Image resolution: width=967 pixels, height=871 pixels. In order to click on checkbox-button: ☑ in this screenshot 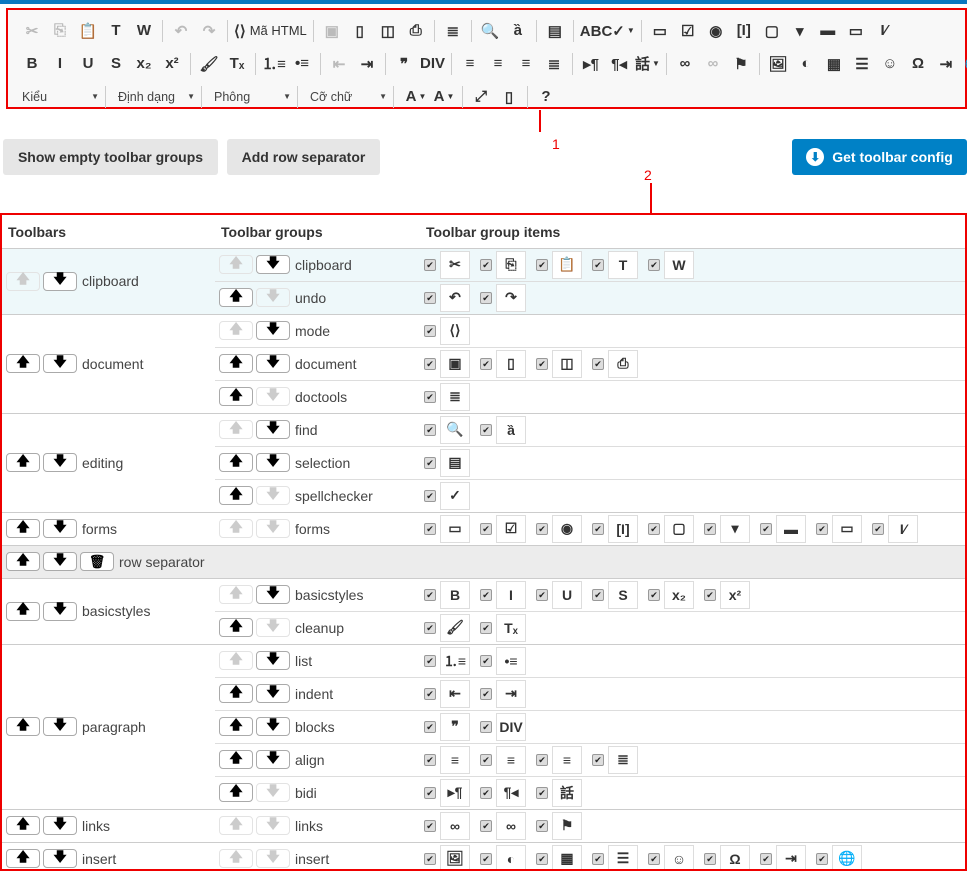, I will do `click(688, 31)`.